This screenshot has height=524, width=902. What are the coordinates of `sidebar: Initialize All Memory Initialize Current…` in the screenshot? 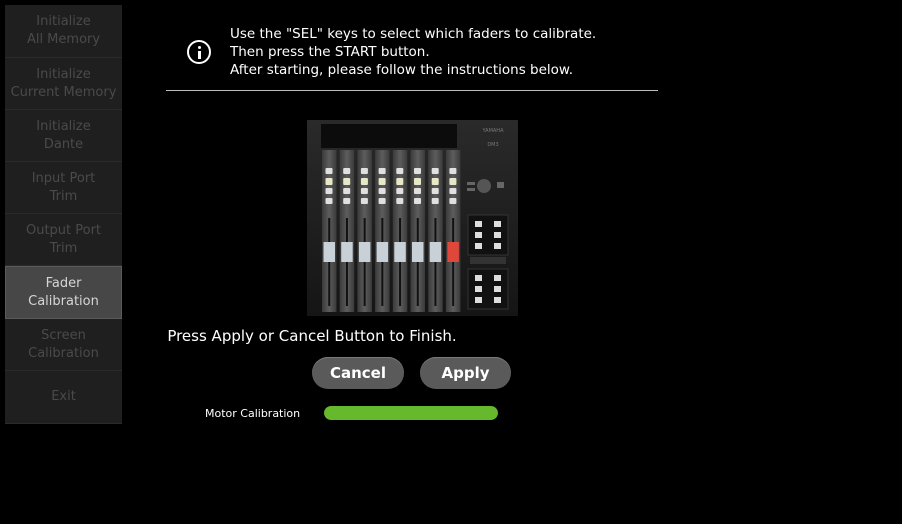 It's located at (63, 214).